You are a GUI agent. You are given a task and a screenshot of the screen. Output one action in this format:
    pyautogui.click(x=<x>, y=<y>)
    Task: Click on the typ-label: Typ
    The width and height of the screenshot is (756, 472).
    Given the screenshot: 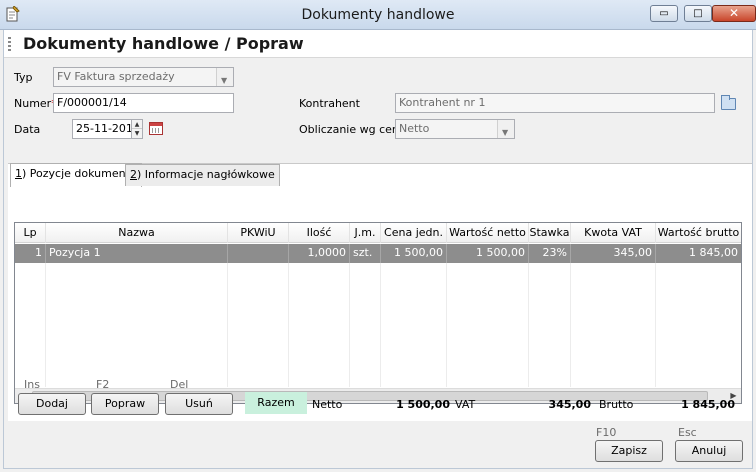 What is the action you would take?
    pyautogui.click(x=23, y=77)
    